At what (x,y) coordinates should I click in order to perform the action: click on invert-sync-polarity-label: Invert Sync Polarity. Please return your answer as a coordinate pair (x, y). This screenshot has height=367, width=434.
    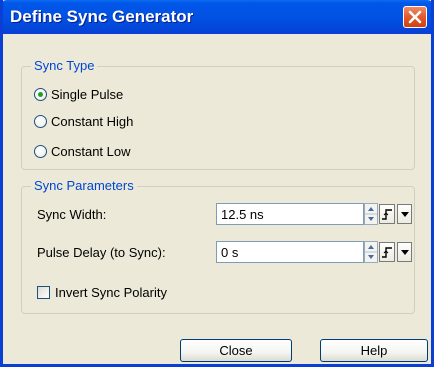
    Looking at the image, I should click on (111, 292).